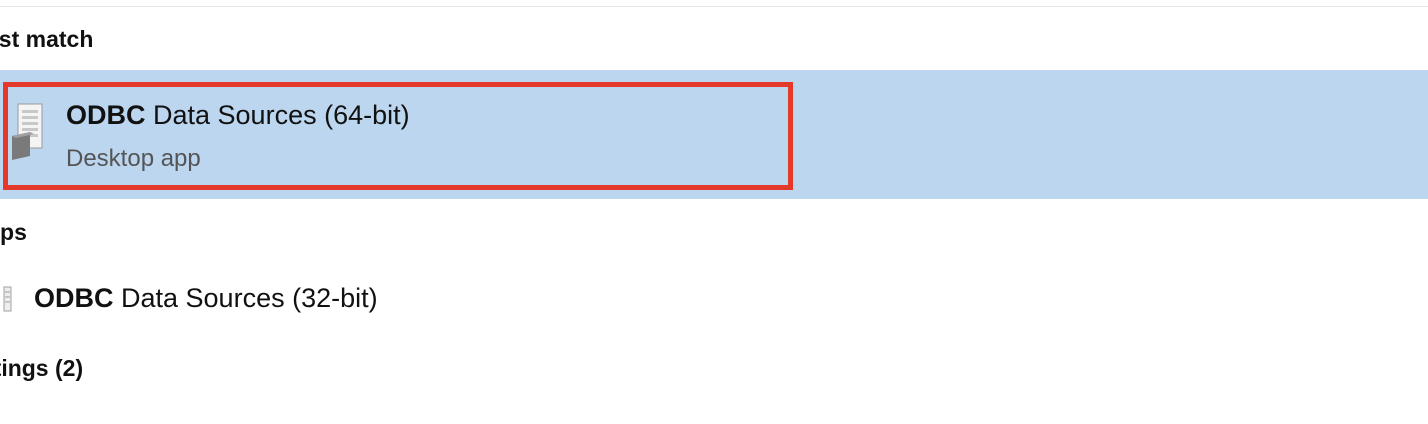 This screenshot has height=424, width=1428. Describe the element at coordinates (13, 232) in the screenshot. I see `section-header-apps: ops` at that location.